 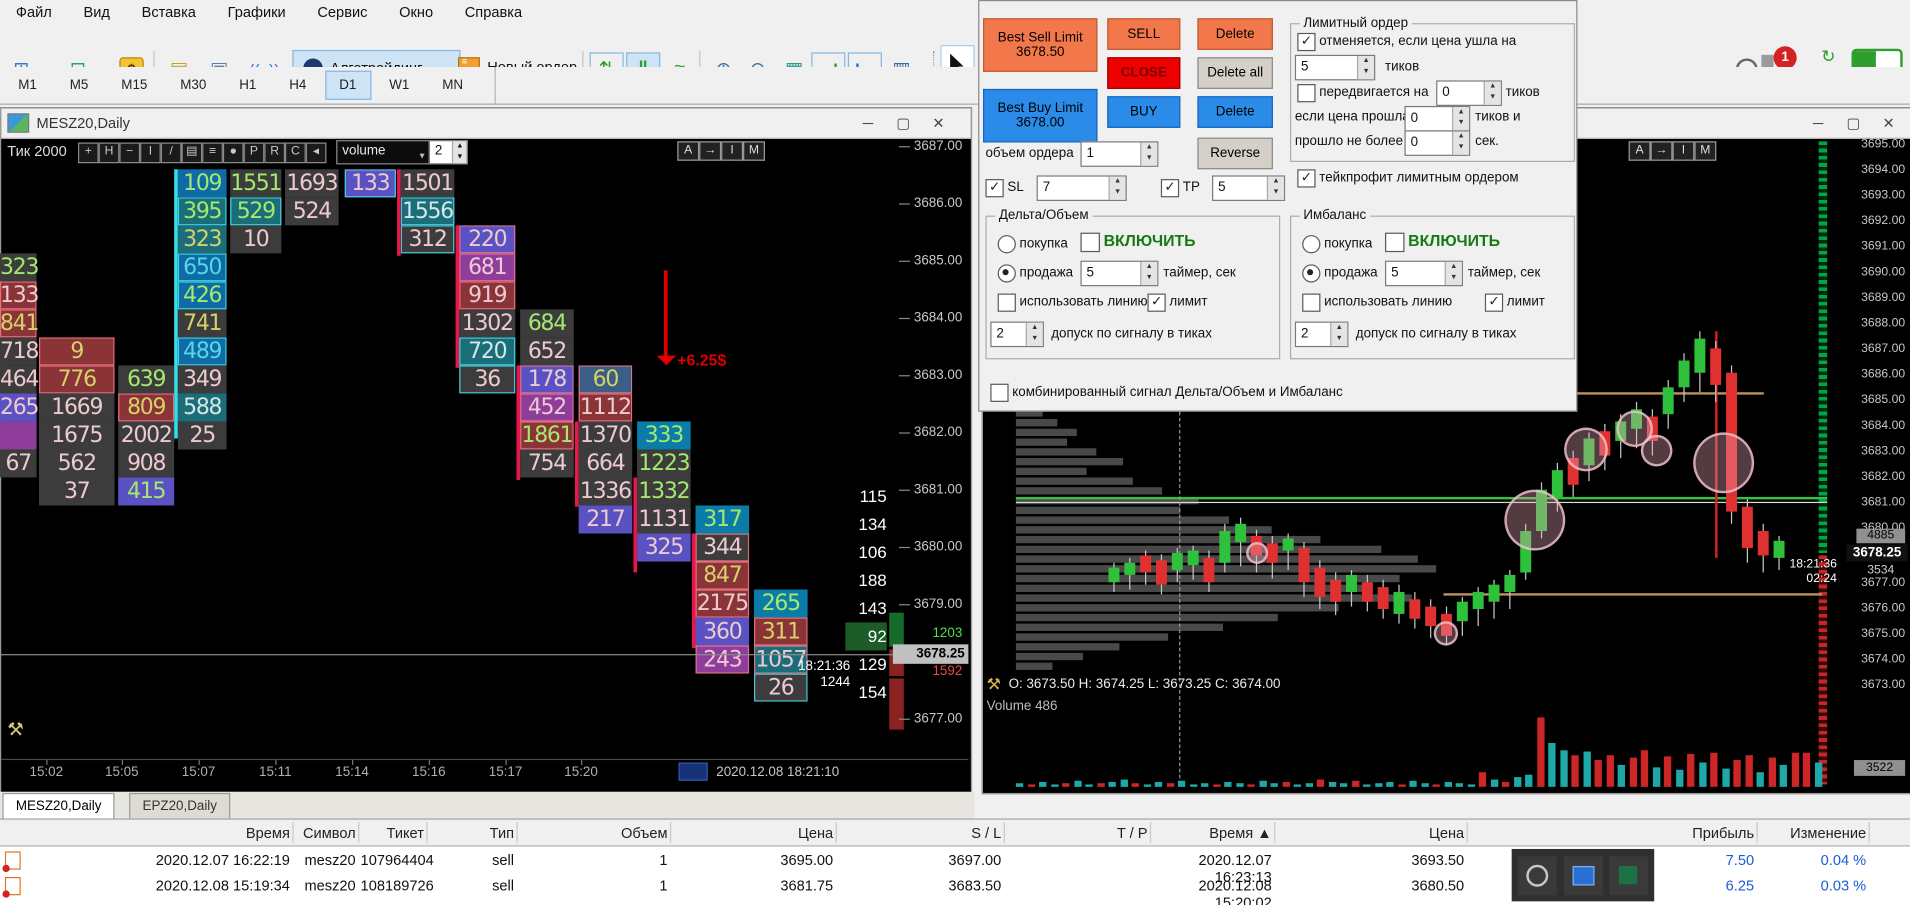 I want to click on table-cell: 0.03 %, so click(x=1813, y=885).